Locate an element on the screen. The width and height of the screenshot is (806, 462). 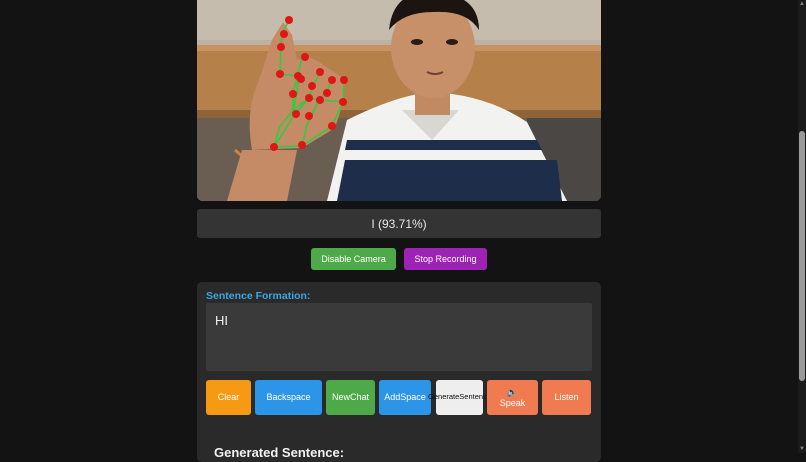
sentence-formation-title: Sentence Formation: is located at coordinates (258, 296).